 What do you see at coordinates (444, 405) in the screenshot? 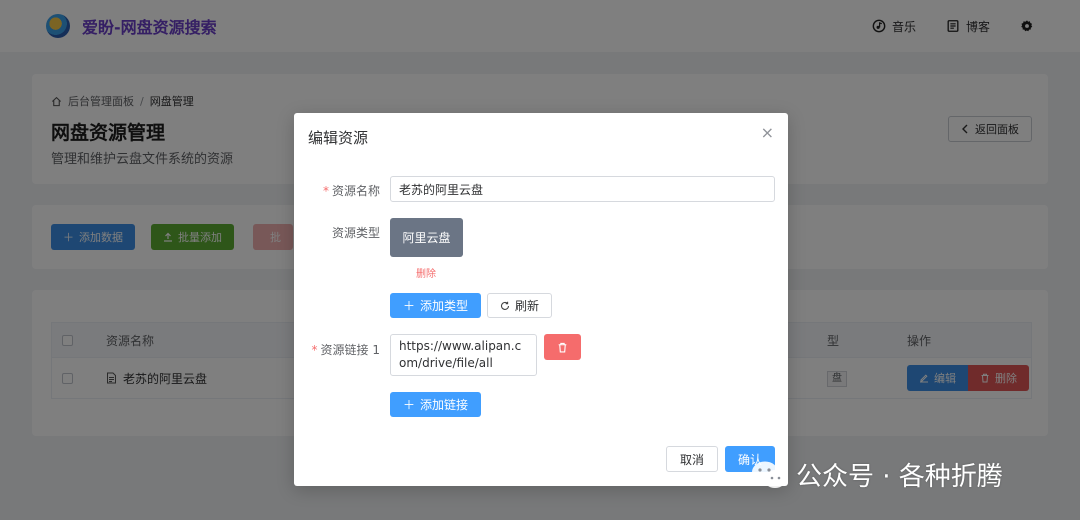
I see `add-link-label: 添加链接` at bounding box center [444, 405].